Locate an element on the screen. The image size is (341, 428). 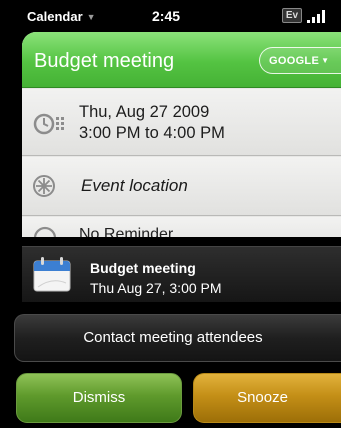
clock: 2:45 is located at coordinates (166, 16).